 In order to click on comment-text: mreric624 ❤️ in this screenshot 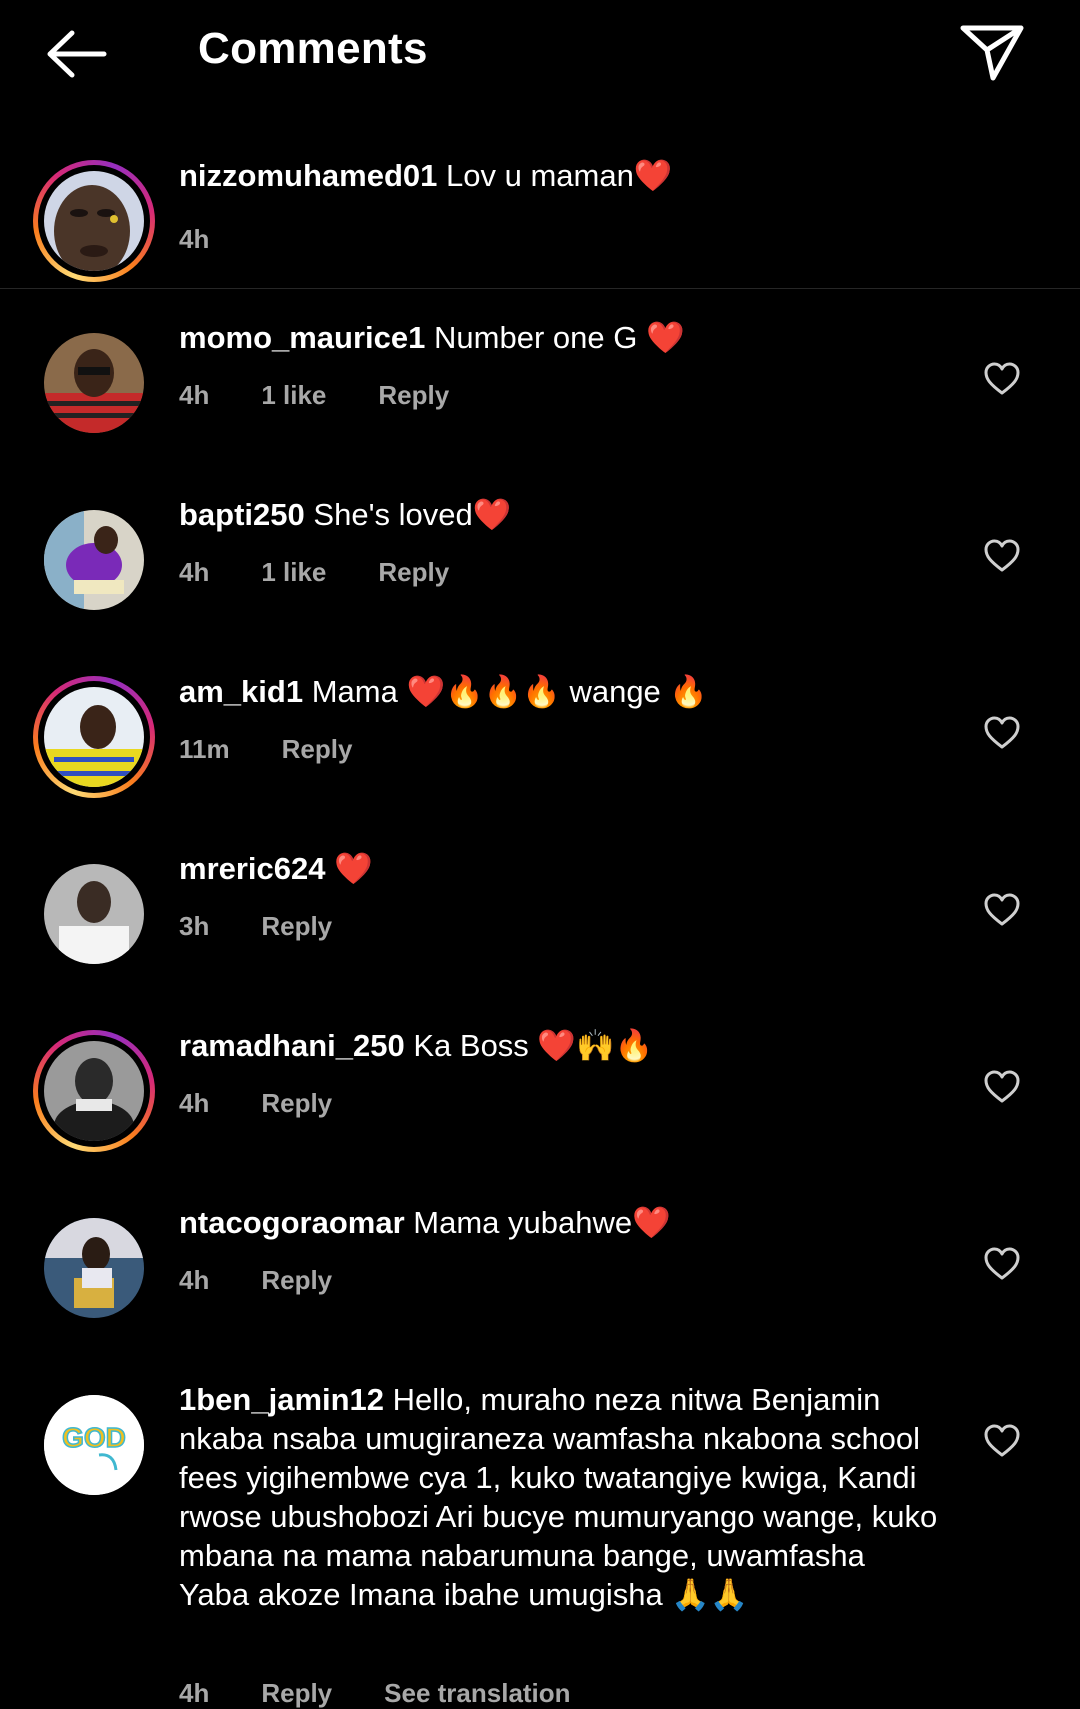, I will do `click(559, 868)`.